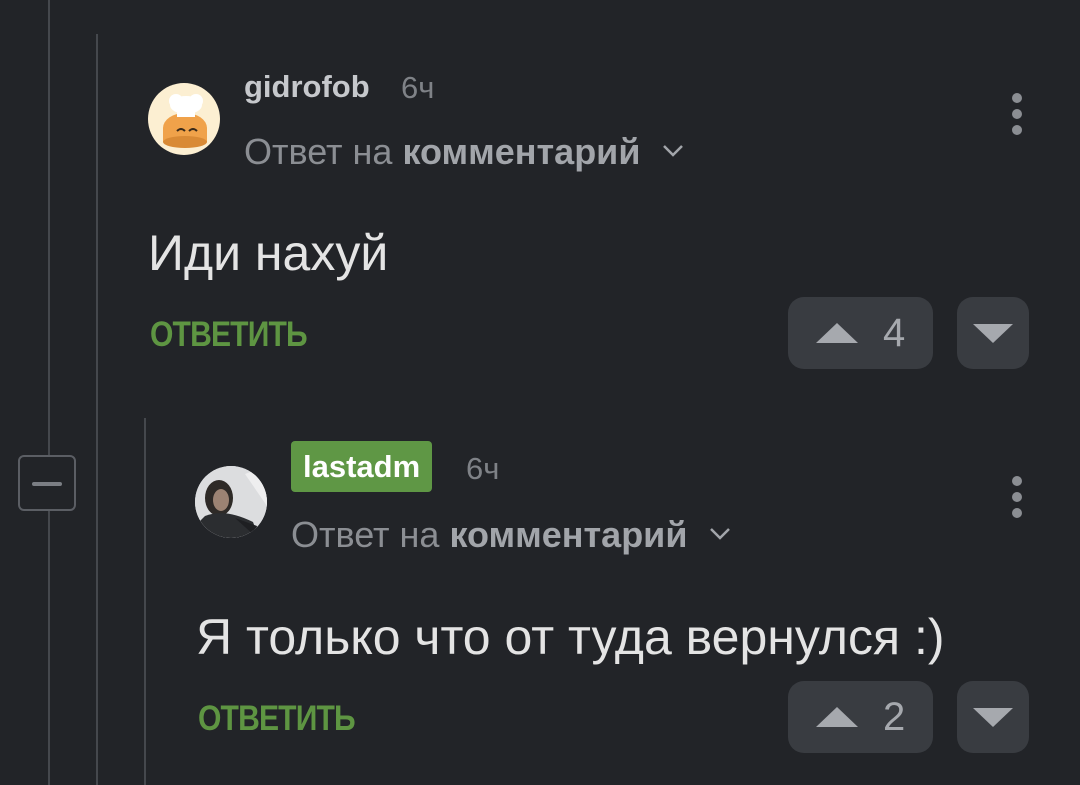  Describe the element at coordinates (268, 253) in the screenshot. I see `comment-text: Иди нахуй` at that location.